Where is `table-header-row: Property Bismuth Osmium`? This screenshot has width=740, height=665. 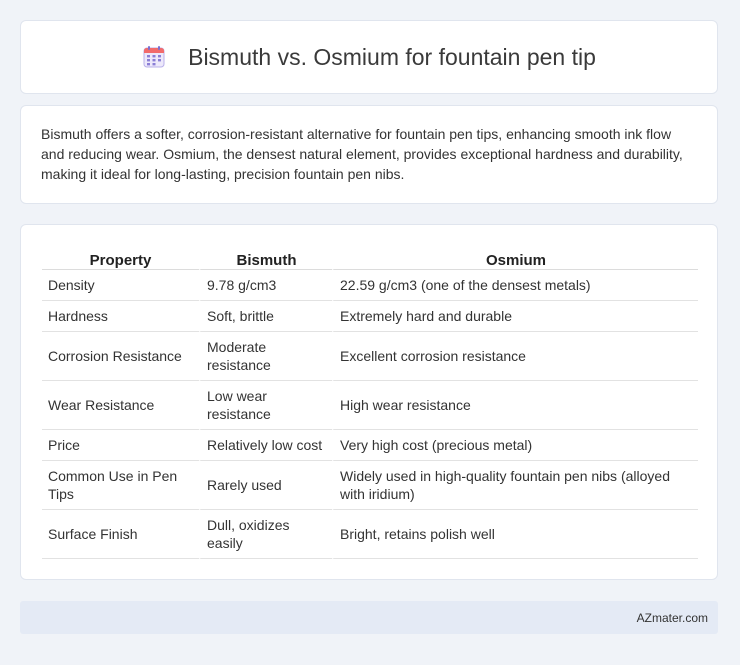
table-header-row: Property Bismuth Osmium is located at coordinates (370, 257).